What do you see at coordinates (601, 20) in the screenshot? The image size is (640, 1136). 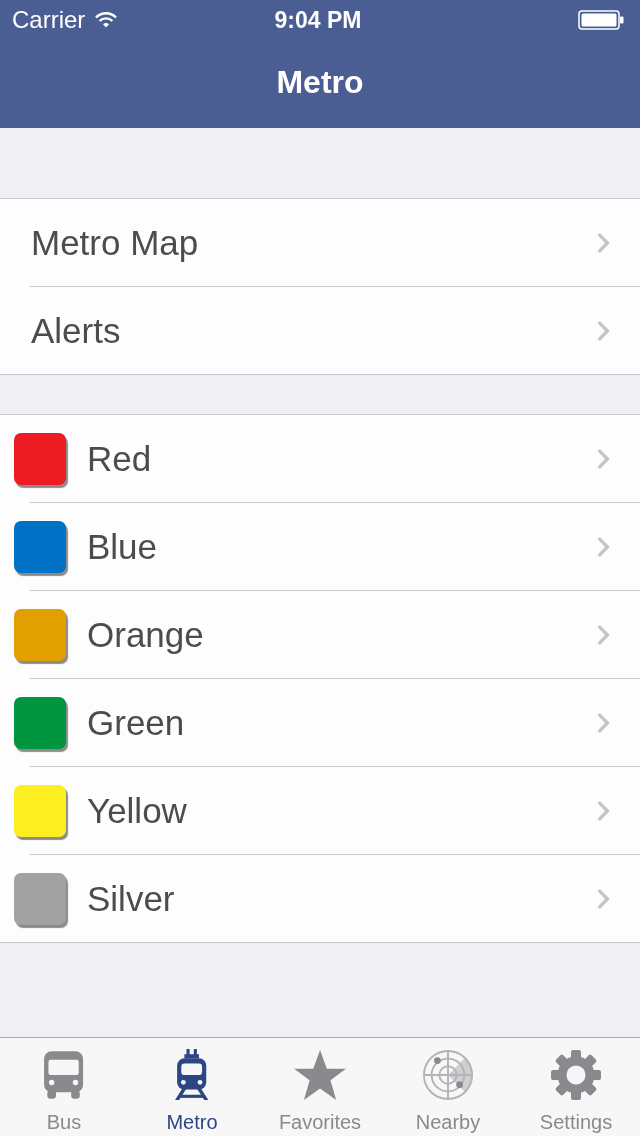 I see `battery-icon` at bounding box center [601, 20].